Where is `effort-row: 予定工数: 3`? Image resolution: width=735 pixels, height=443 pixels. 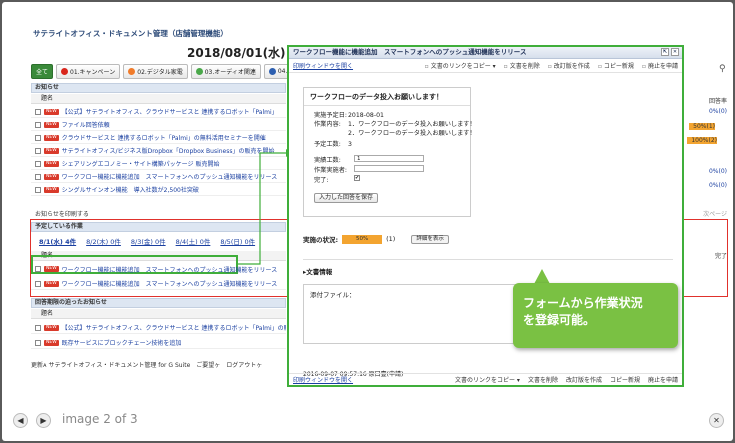
effort-row: 予定工数: 3 is located at coordinates (333, 143).